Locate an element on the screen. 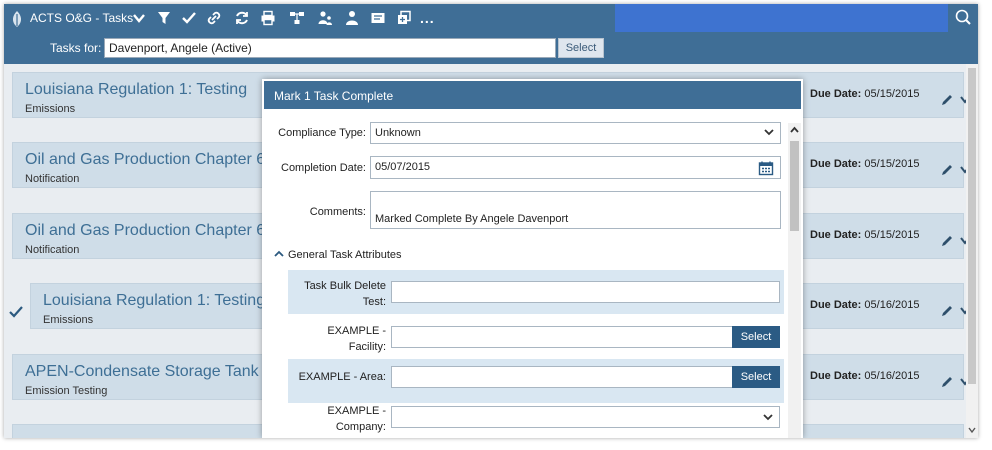  completed-check-icon is located at coordinates (16, 312).